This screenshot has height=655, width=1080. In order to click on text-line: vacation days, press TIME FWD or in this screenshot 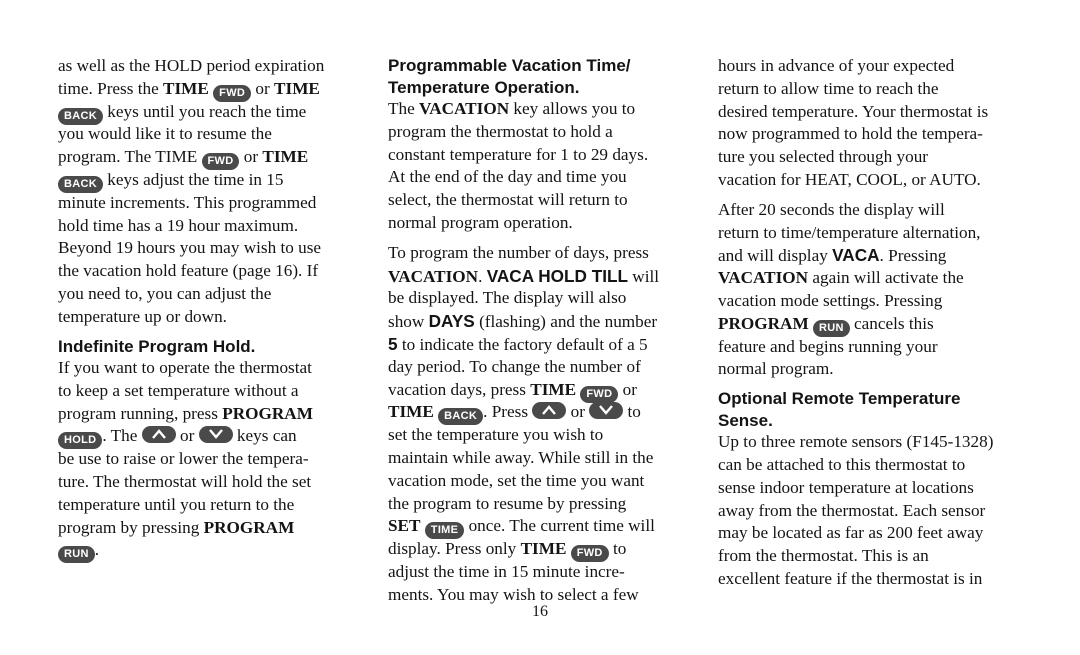, I will do `click(543, 391)`.